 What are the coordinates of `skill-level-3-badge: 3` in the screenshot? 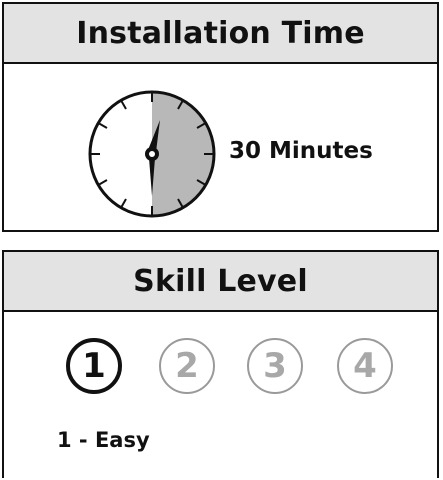 It's located at (275, 366).